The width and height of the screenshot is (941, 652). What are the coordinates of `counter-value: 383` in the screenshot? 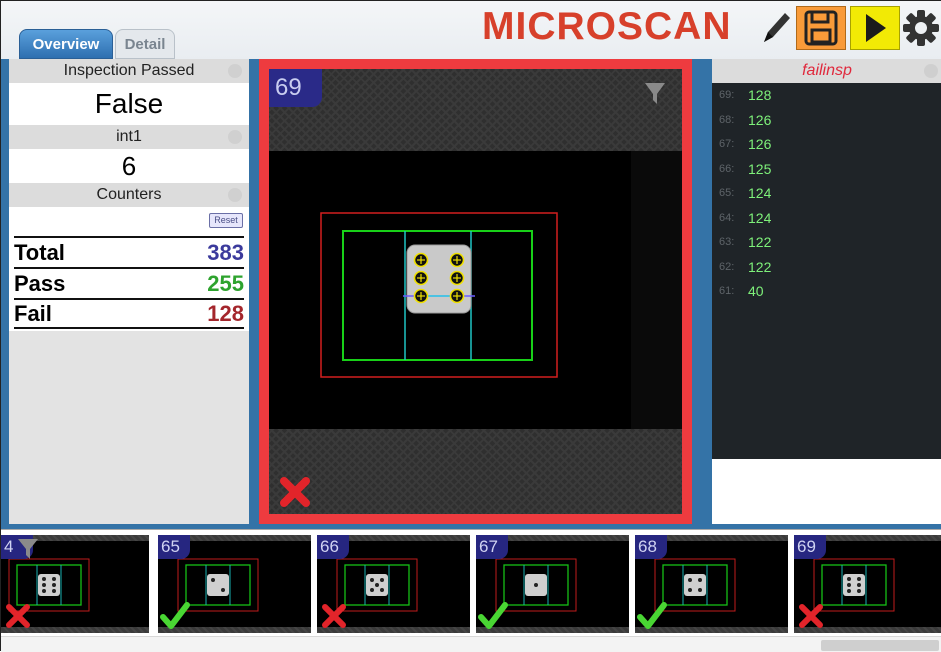 It's located at (225, 252).